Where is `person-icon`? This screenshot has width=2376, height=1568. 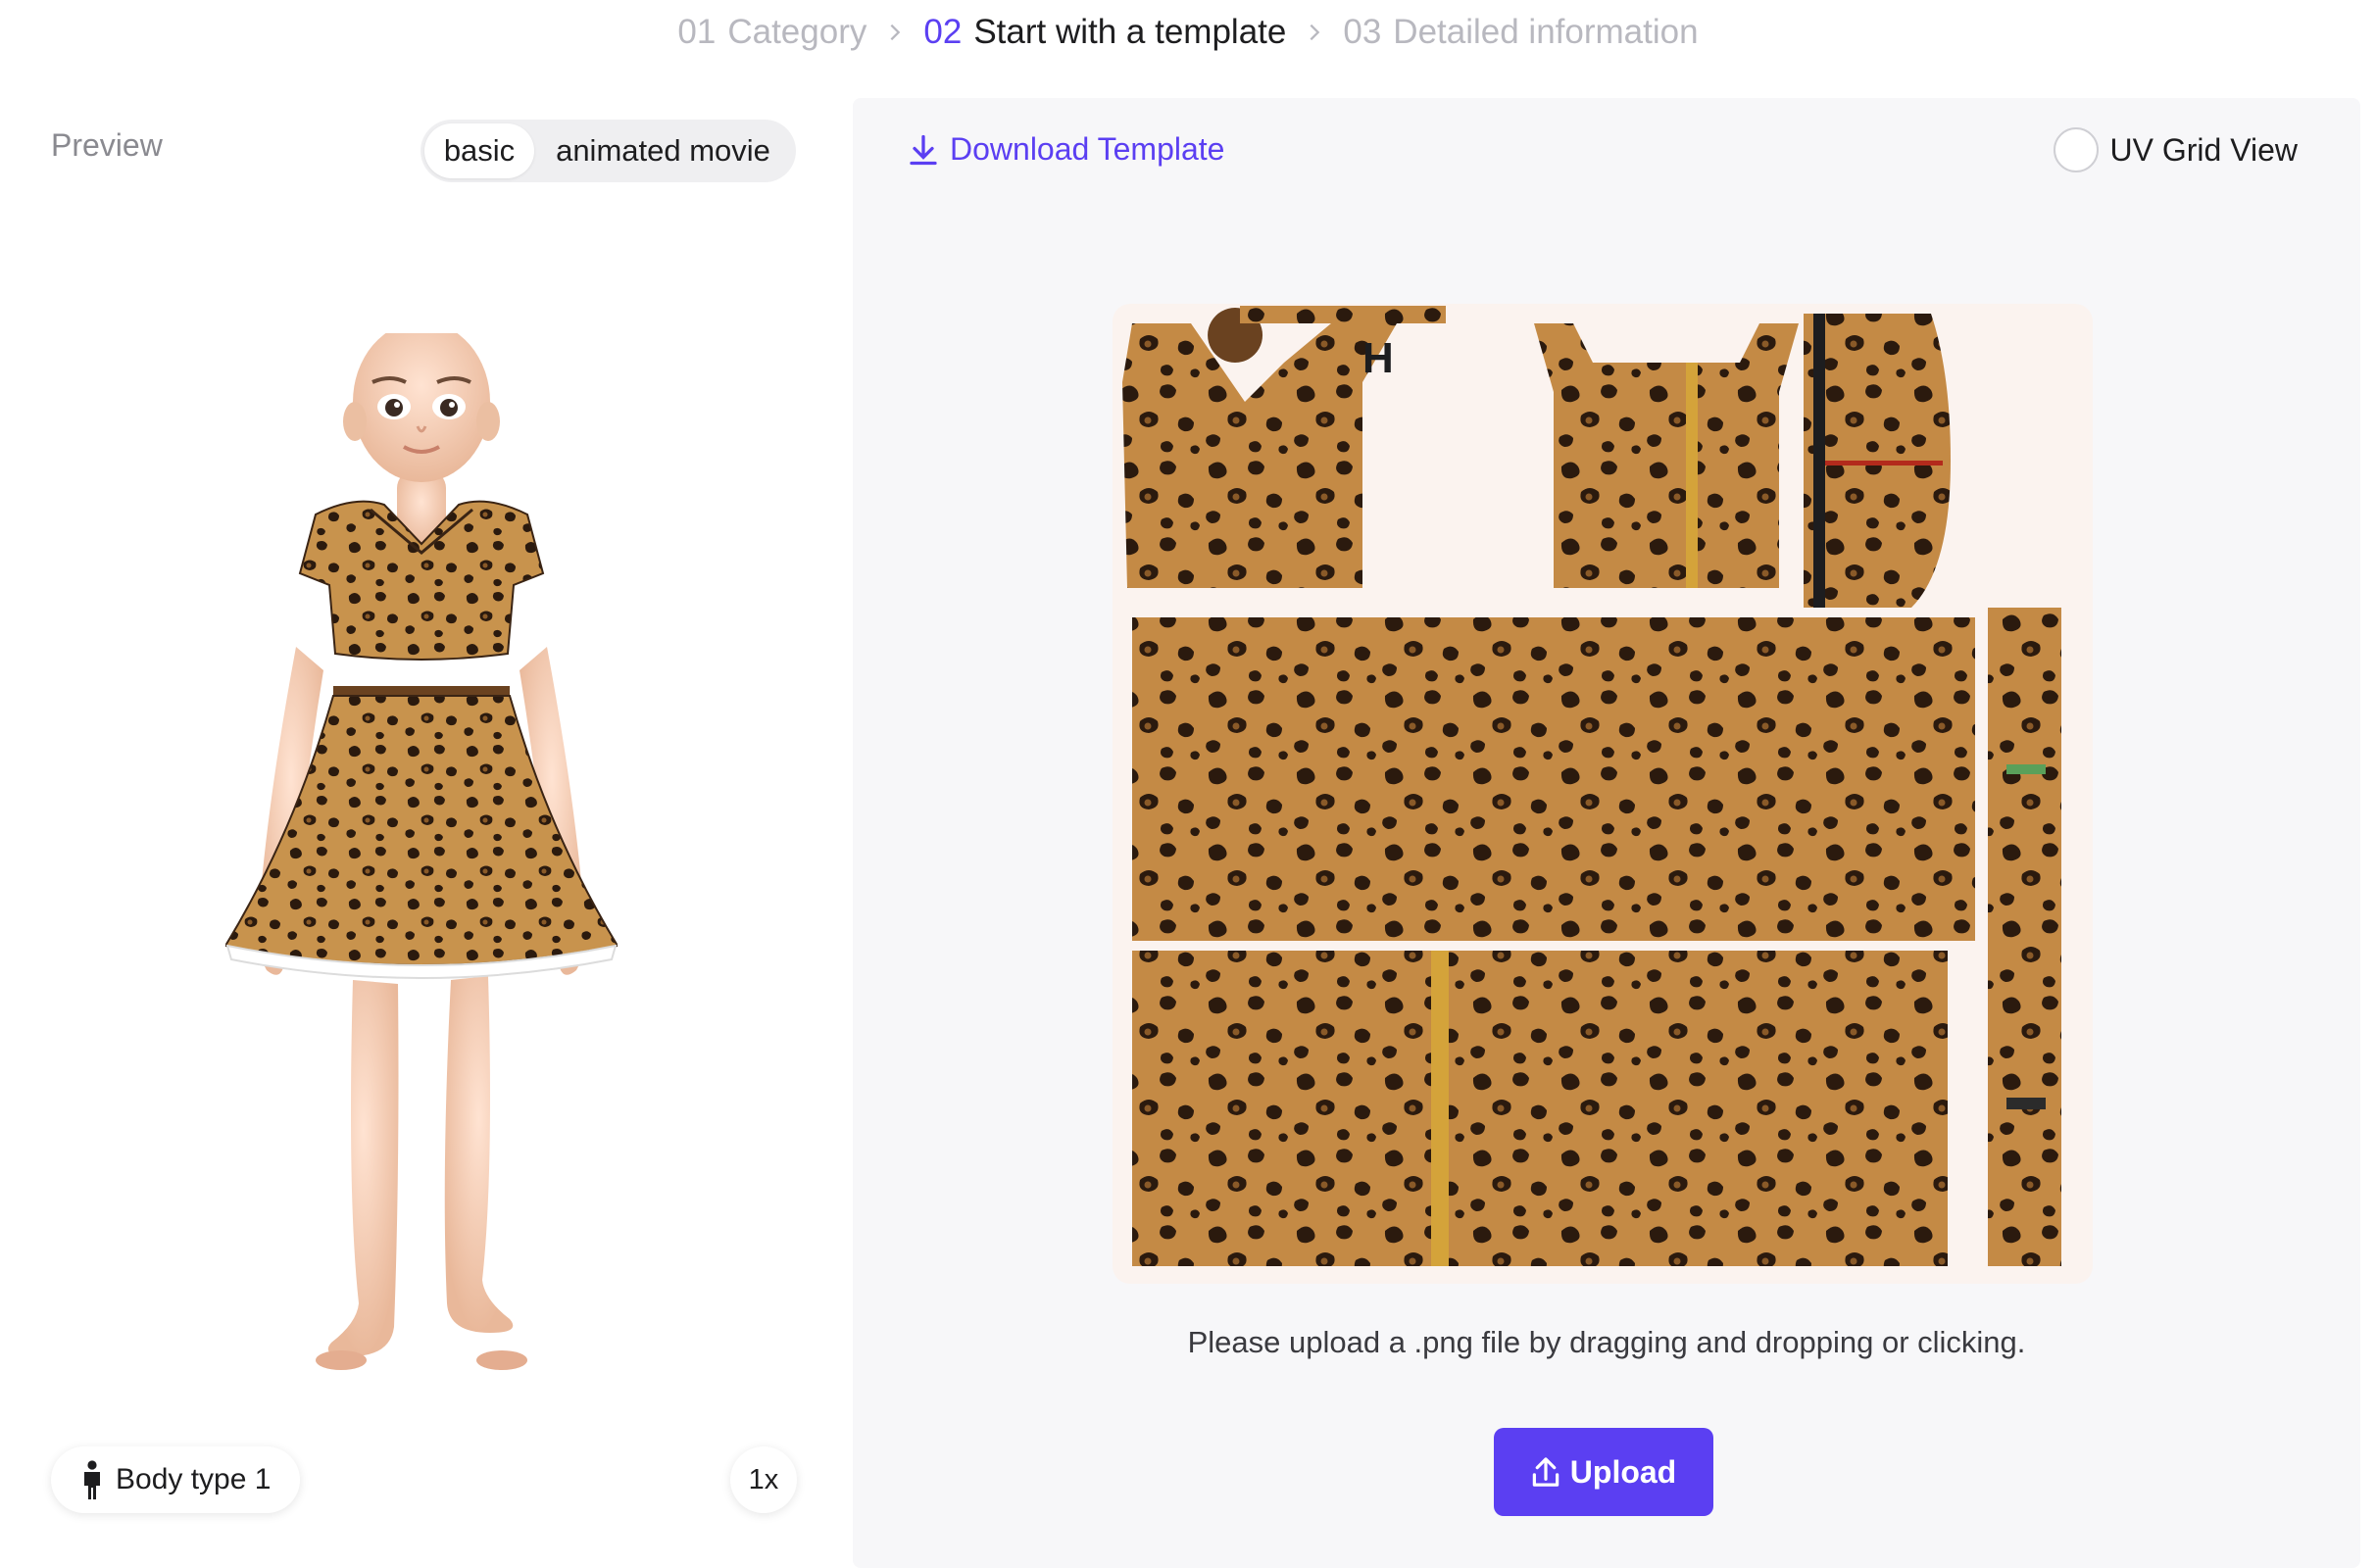 person-icon is located at coordinates (92, 1479).